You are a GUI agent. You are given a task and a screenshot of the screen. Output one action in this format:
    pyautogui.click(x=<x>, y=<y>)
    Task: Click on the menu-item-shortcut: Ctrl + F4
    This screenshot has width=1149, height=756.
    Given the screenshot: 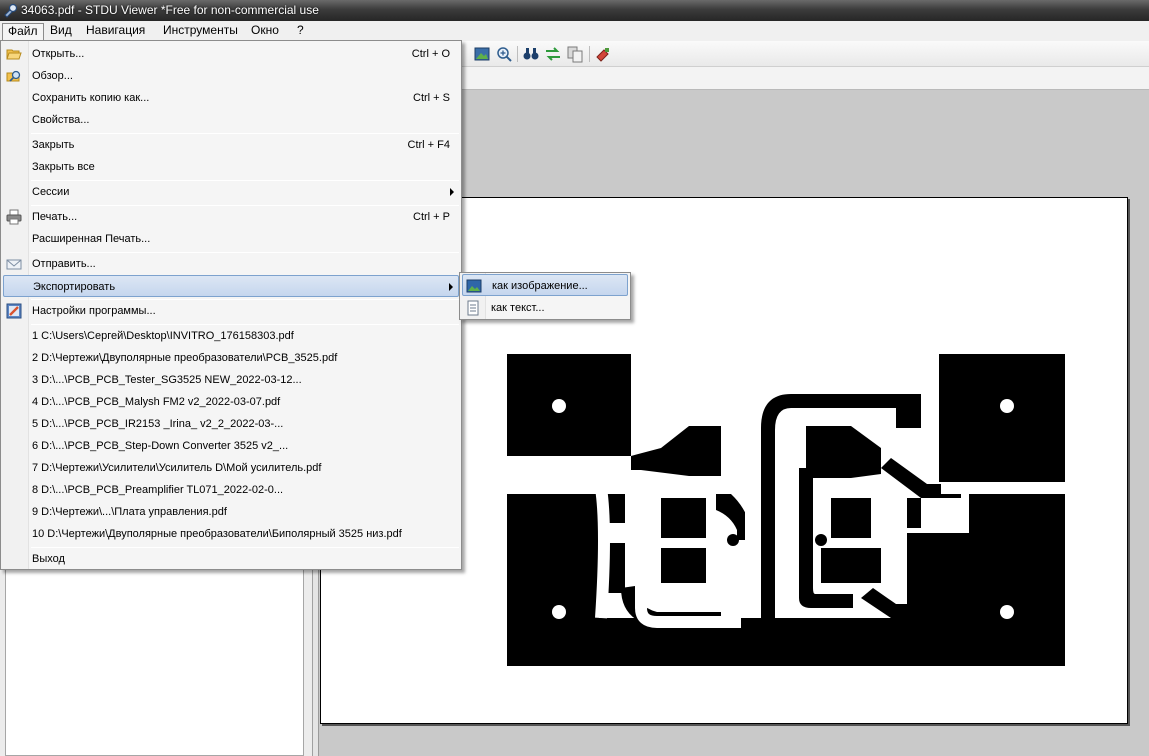 What is the action you would take?
    pyautogui.click(x=428, y=145)
    